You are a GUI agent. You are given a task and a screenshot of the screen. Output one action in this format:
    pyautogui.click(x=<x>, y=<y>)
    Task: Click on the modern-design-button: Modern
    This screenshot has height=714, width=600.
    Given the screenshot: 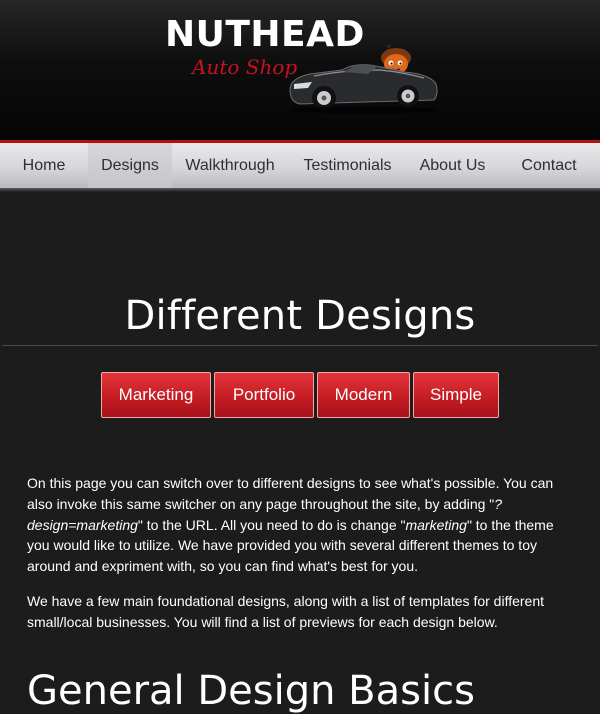 What is the action you would take?
    pyautogui.click(x=363, y=395)
    